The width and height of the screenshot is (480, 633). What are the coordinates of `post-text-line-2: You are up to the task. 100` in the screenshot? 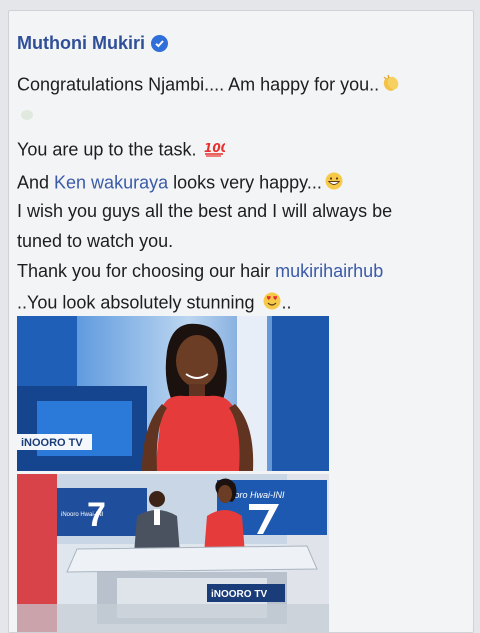 It's located at (123, 150).